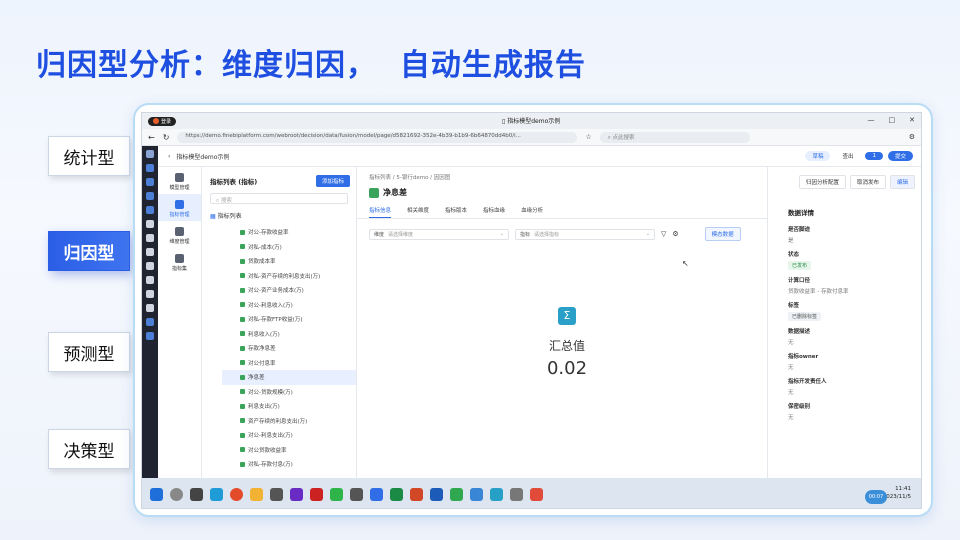  What do you see at coordinates (289, 261) in the screenshot?
I see `metric-list-item: 贷款成本率` at bounding box center [289, 261].